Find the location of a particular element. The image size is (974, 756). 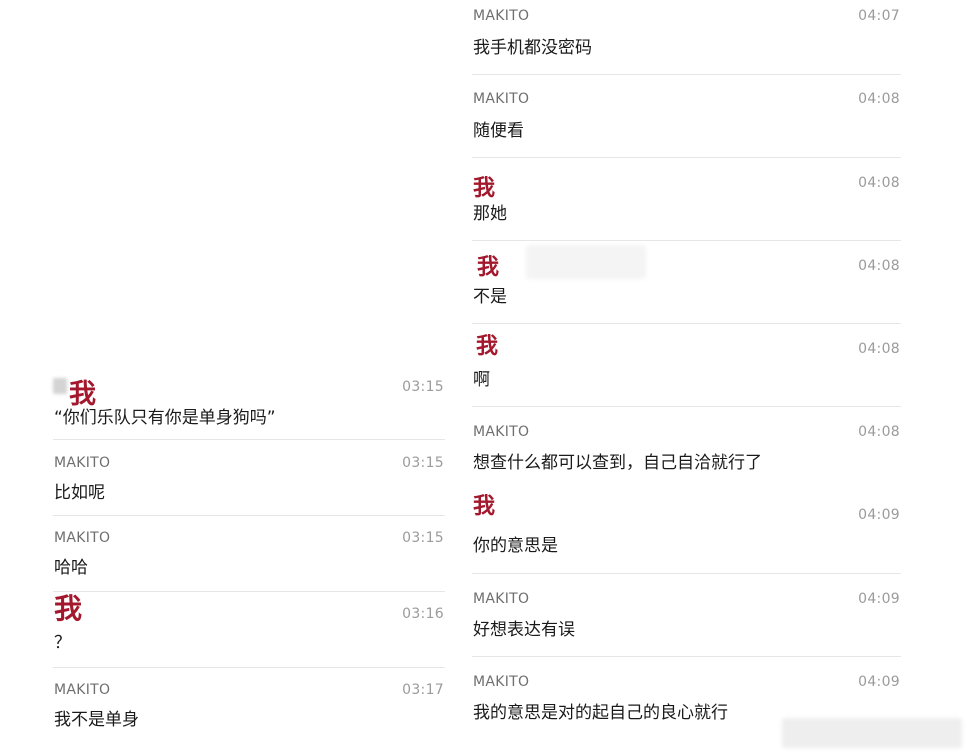

message-text: 比如呢 is located at coordinates (79, 493).